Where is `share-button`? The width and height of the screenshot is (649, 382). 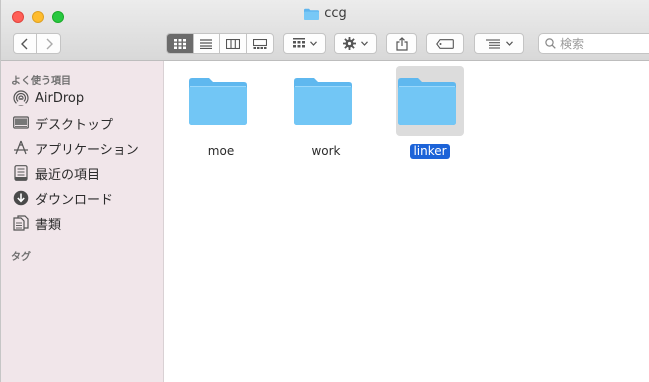
share-button is located at coordinates (401, 43).